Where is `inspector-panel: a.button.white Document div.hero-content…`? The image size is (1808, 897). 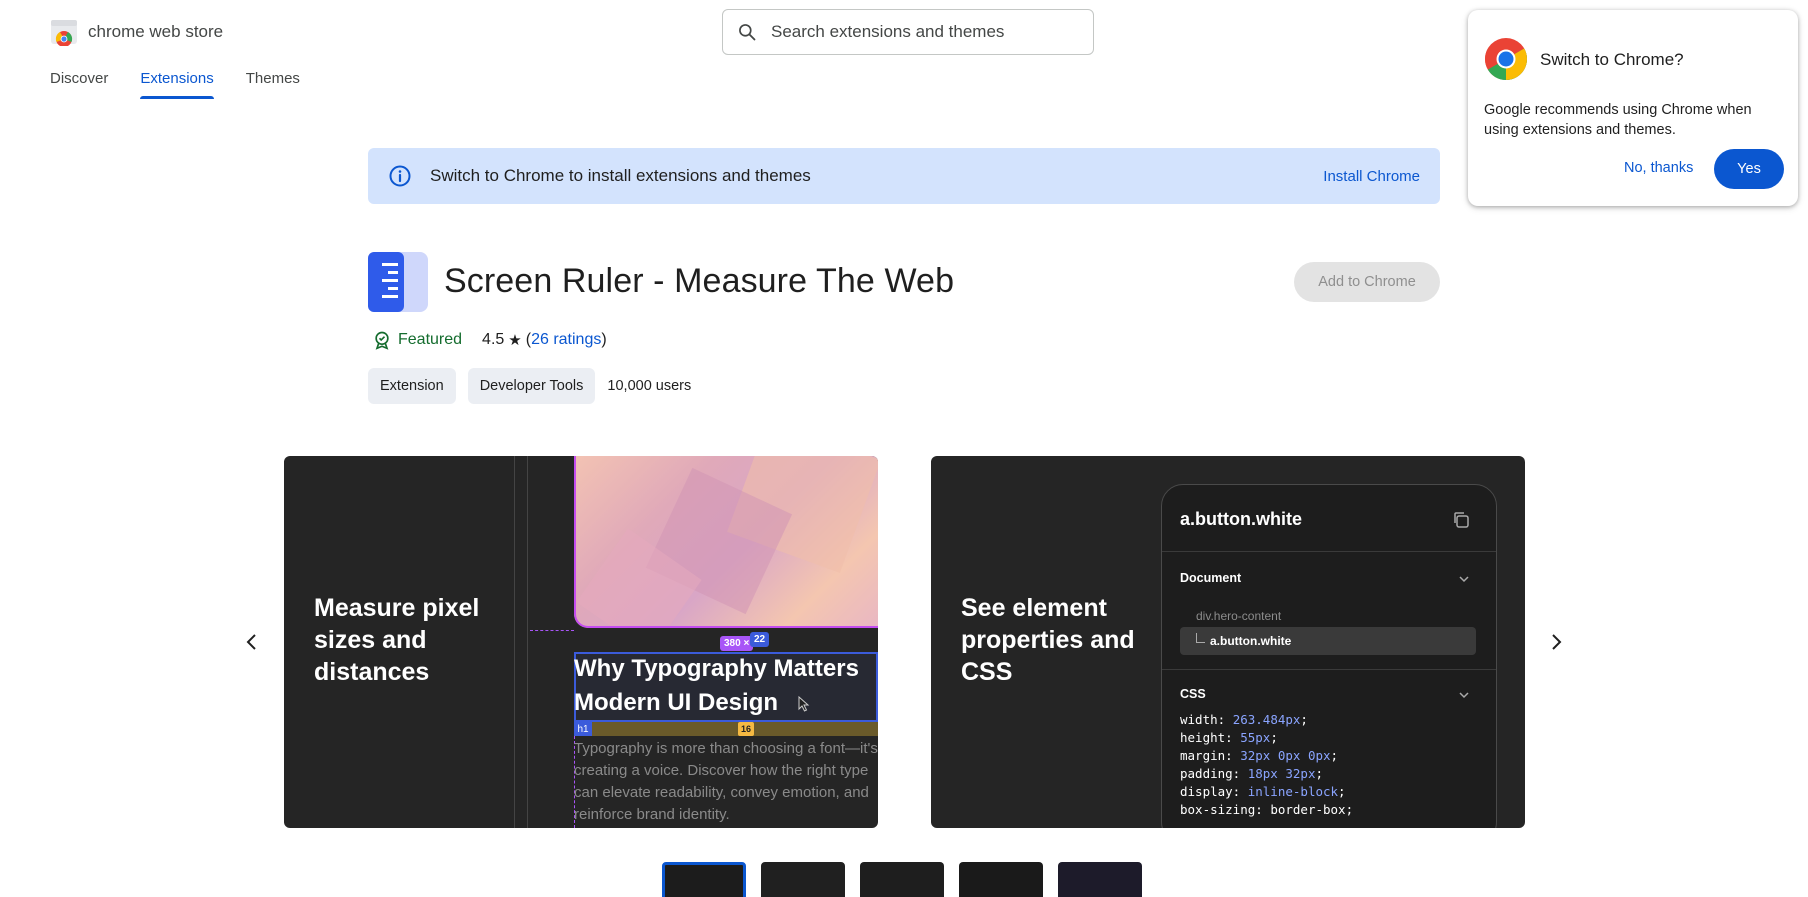
inspector-panel: a.button.white Document div.hero-content… is located at coordinates (1329, 656).